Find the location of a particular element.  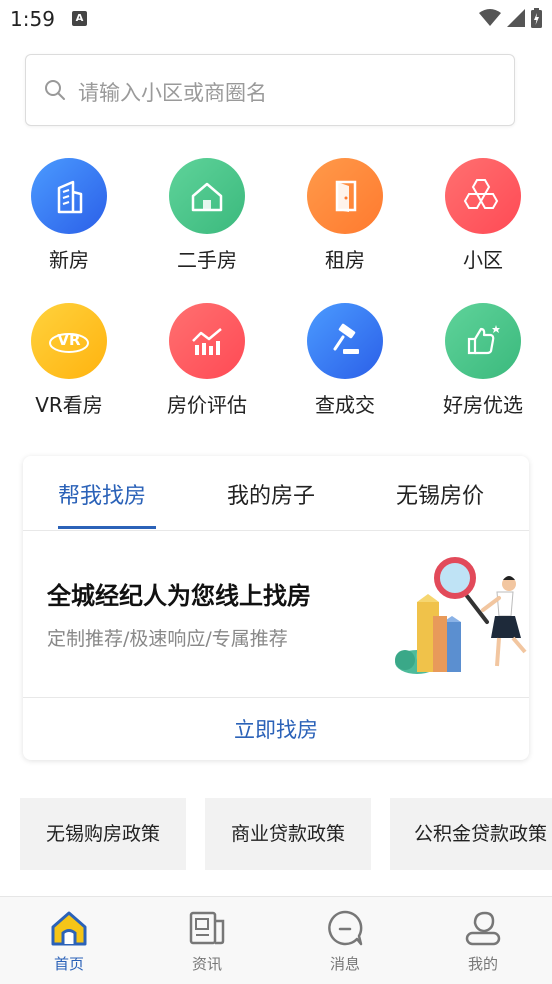

category-label: VR看房 is located at coordinates (69, 405).